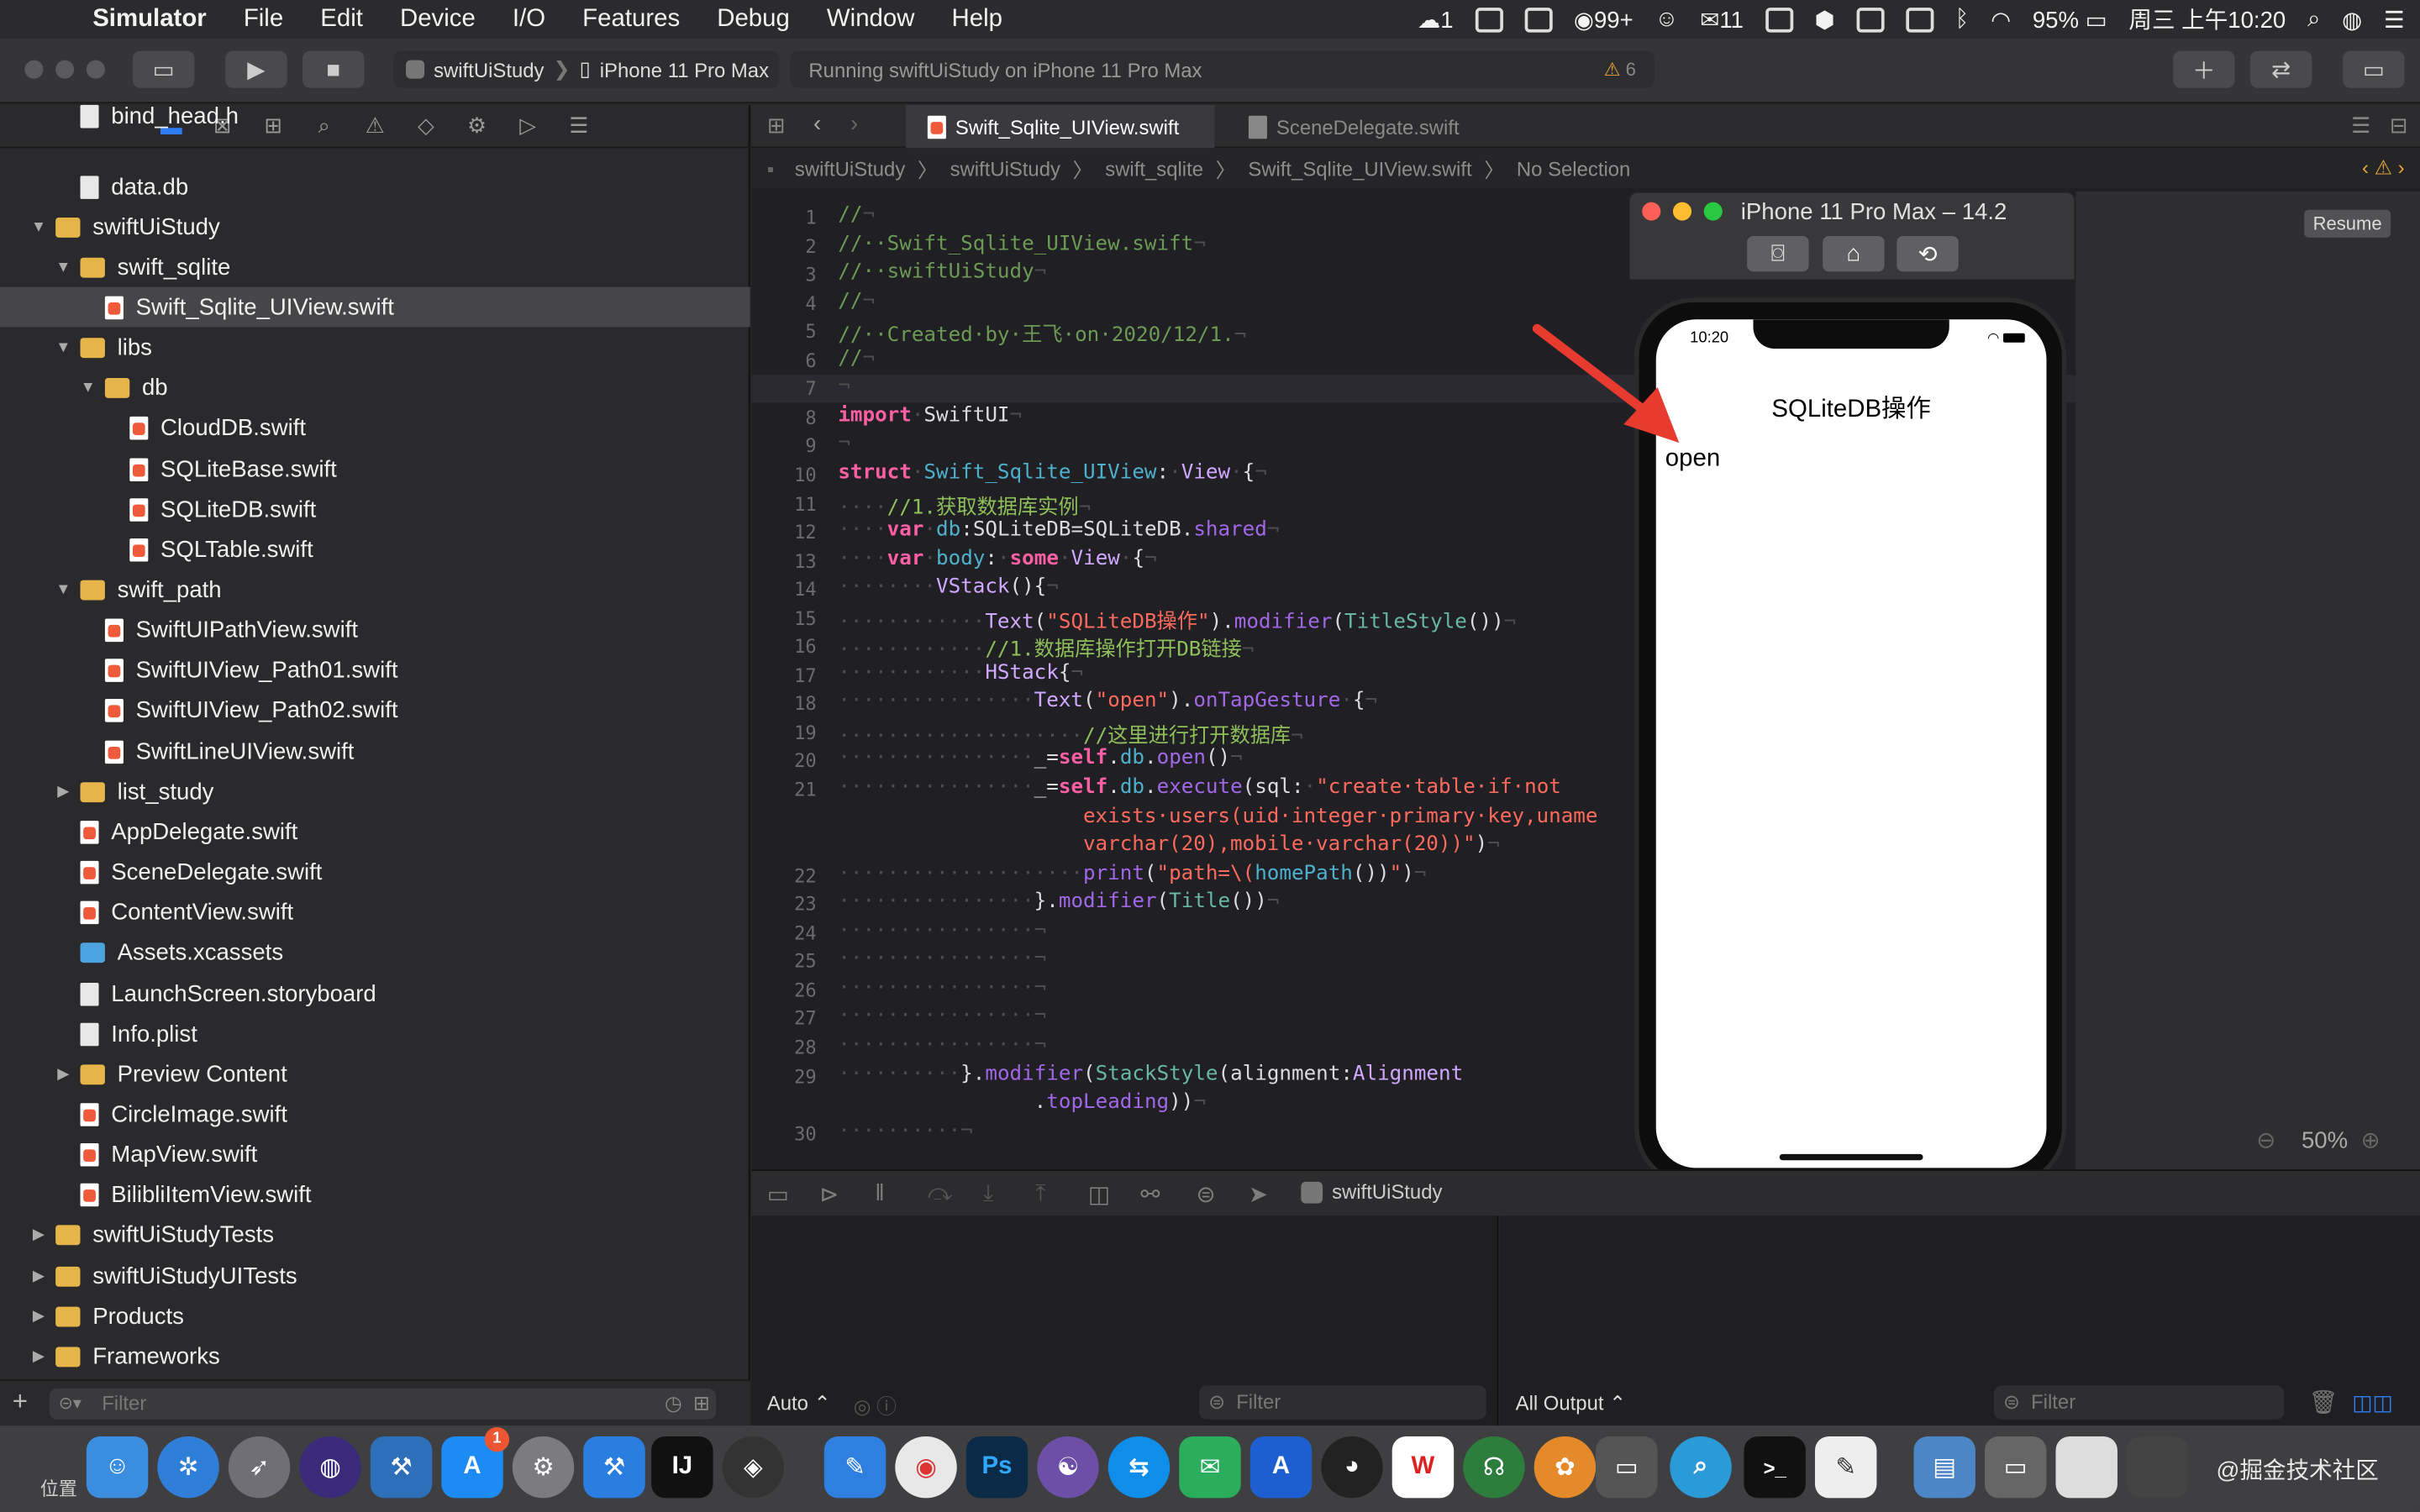 Image resolution: width=2420 pixels, height=1512 pixels. Describe the element at coordinates (1854, 254) in the screenshot. I see `home-button: ⌂` at that location.